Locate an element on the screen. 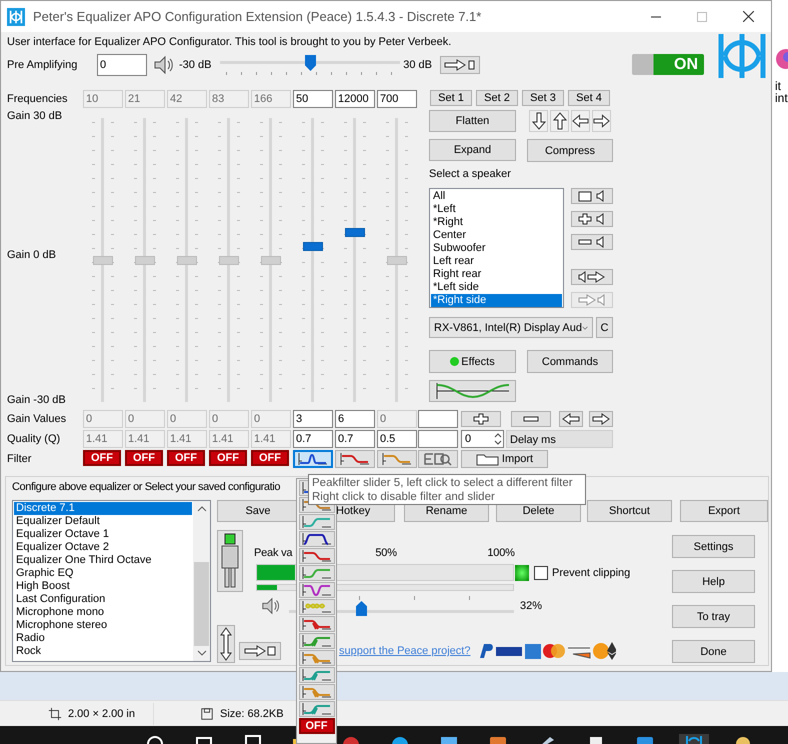 This screenshot has width=788, height=744. preset-item: Equalizer Default is located at coordinates (103, 521).